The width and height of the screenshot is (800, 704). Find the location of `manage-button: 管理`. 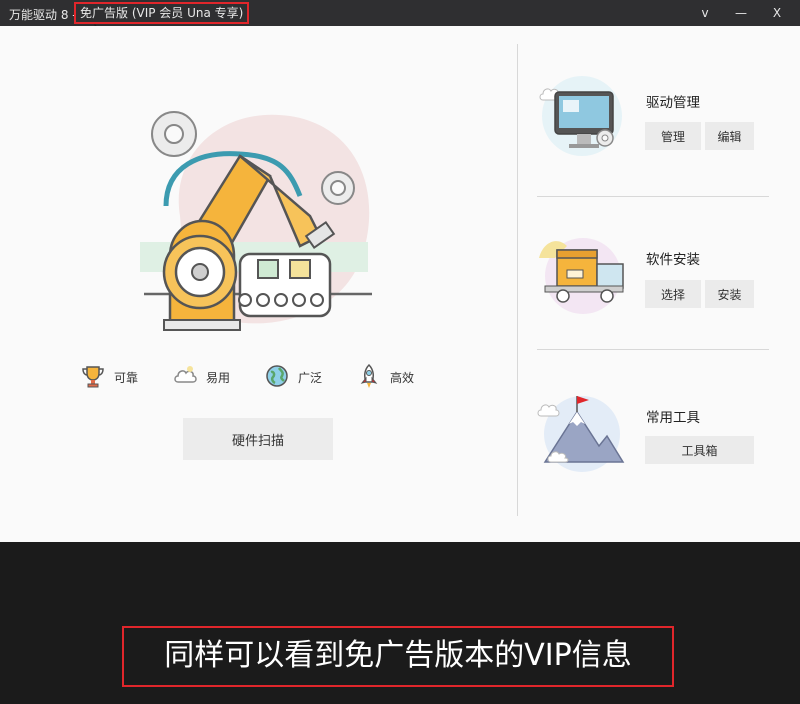

manage-button: 管理 is located at coordinates (673, 136).